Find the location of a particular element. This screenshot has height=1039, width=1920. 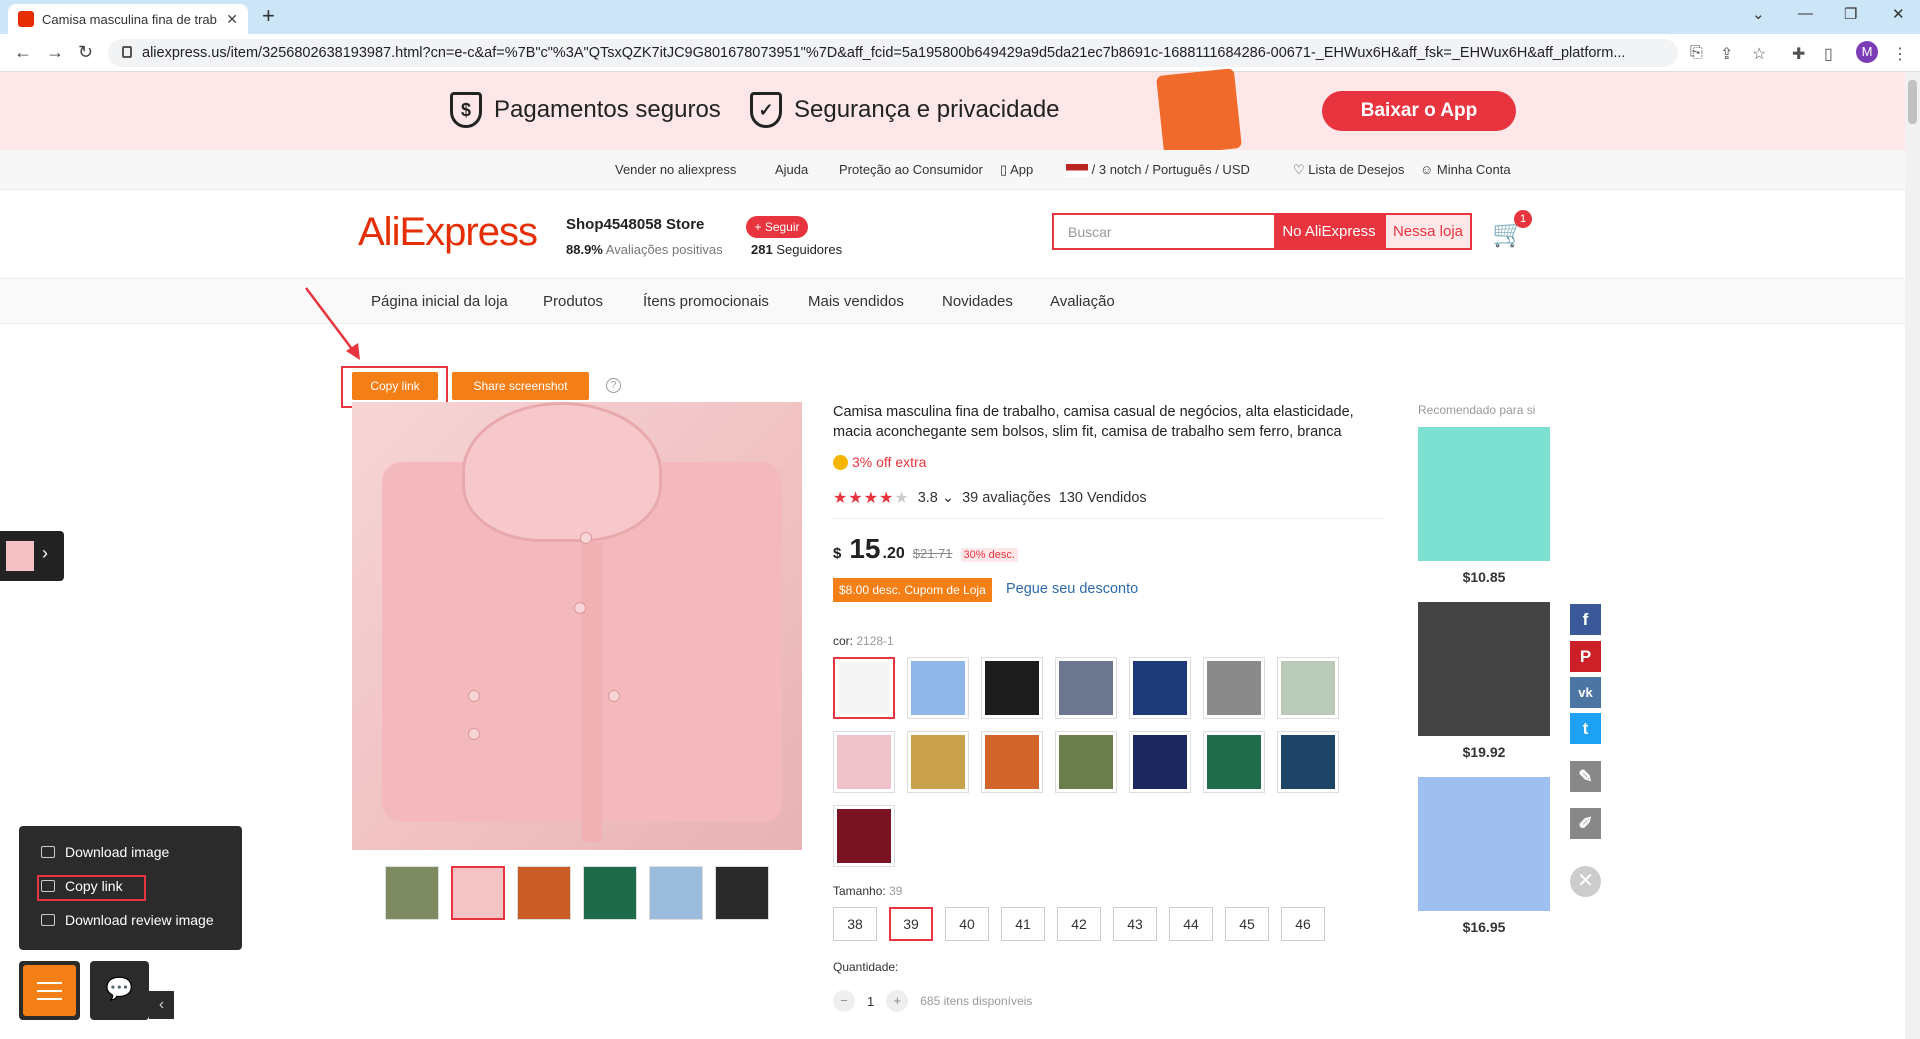

tab-search-icon: ⌄ is located at coordinates (1758, 14).